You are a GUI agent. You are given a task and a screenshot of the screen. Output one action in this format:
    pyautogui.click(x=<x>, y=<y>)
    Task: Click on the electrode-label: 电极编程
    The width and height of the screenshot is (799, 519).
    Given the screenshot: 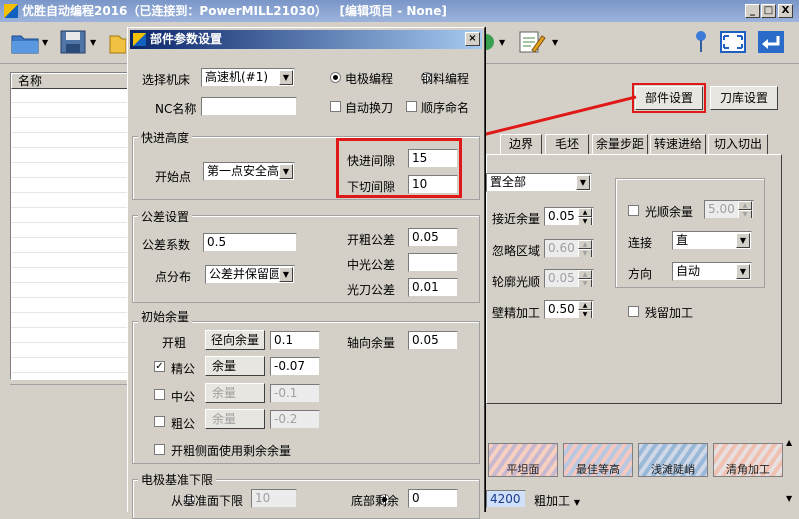 What is the action you would take?
    pyautogui.click(x=369, y=79)
    